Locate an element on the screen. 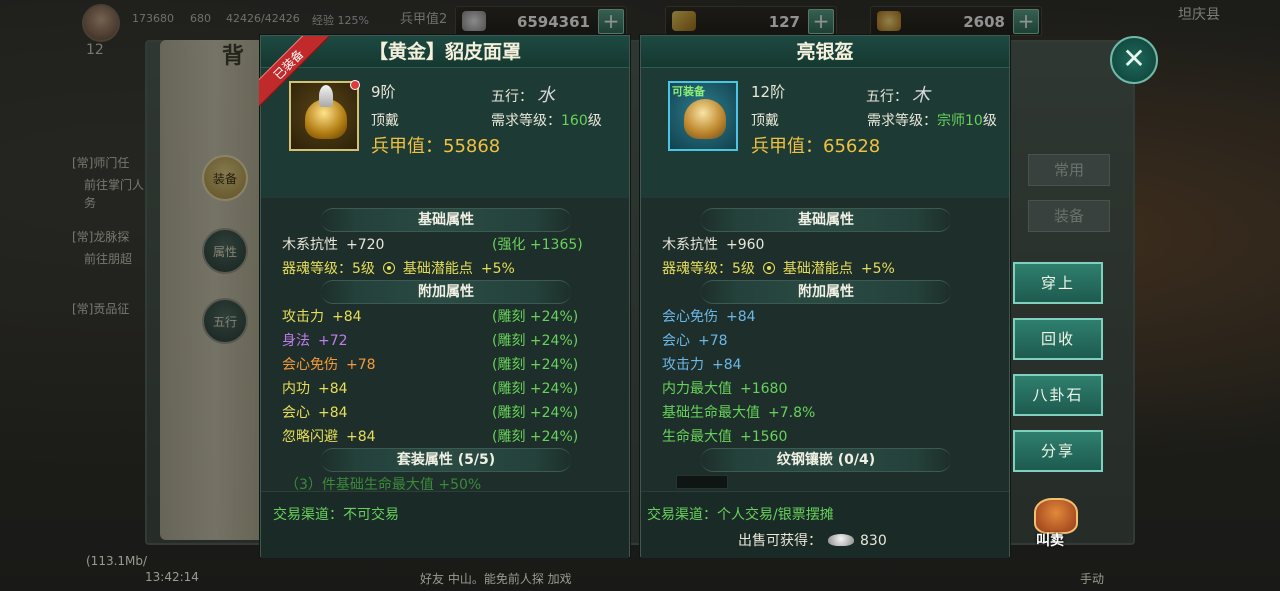  attribute-row: 会心免伤 +78 (雕刻 +24%) is located at coordinates (430, 365).